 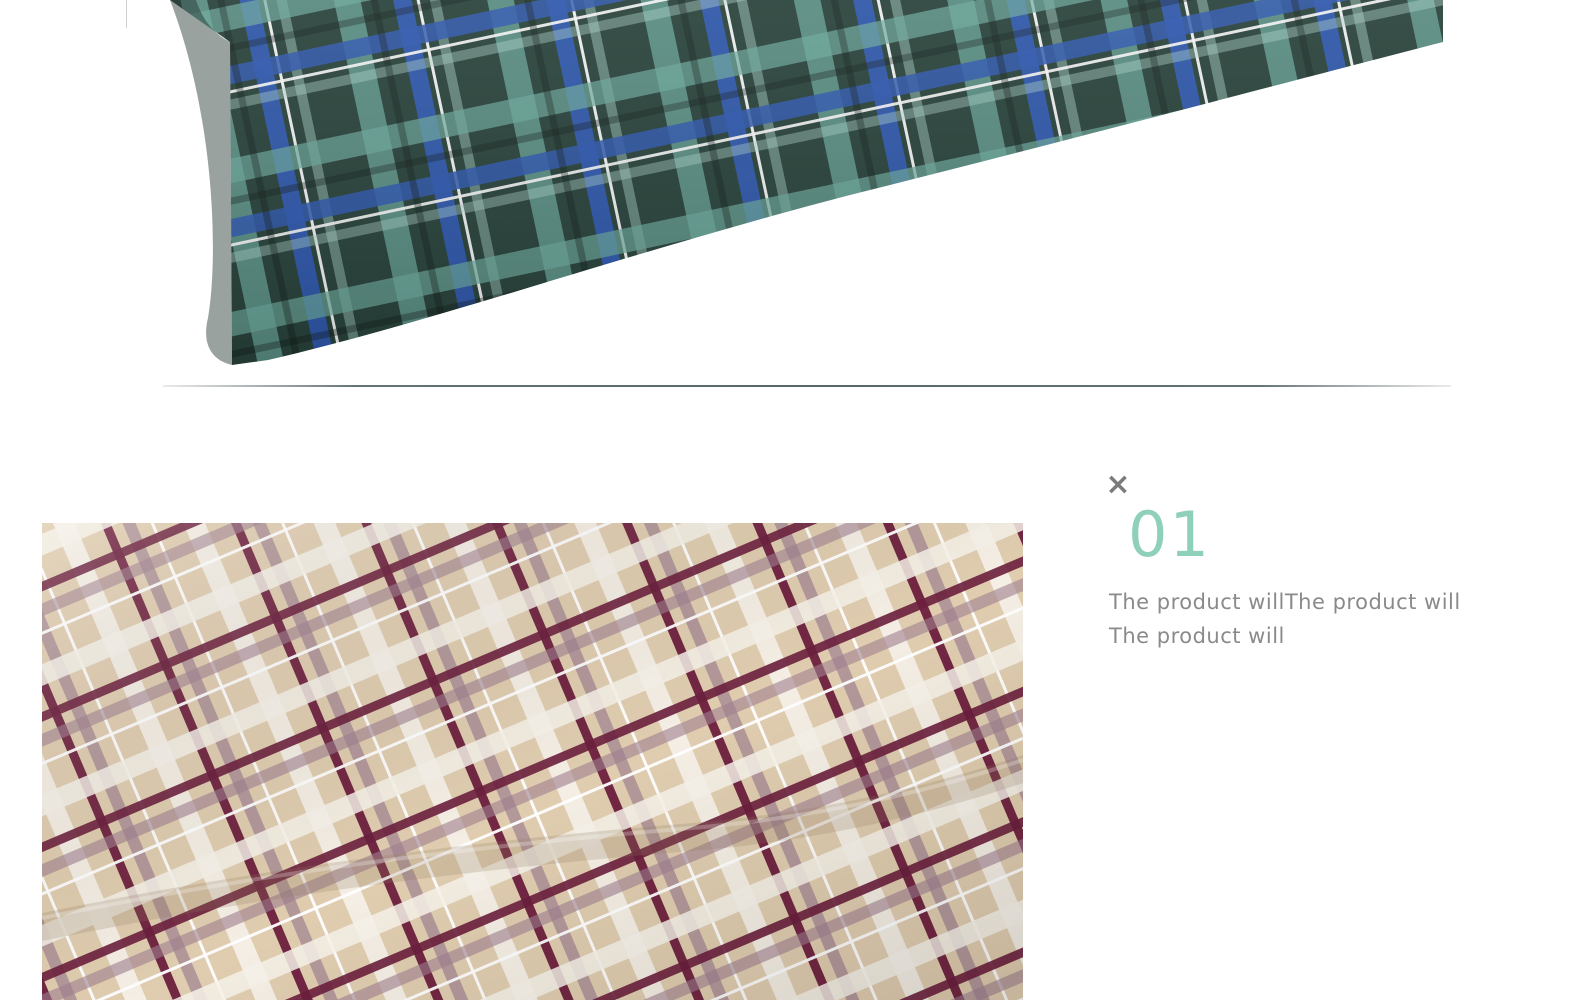 What do you see at coordinates (1118, 485) in the screenshot?
I see `close-icon: ×` at bounding box center [1118, 485].